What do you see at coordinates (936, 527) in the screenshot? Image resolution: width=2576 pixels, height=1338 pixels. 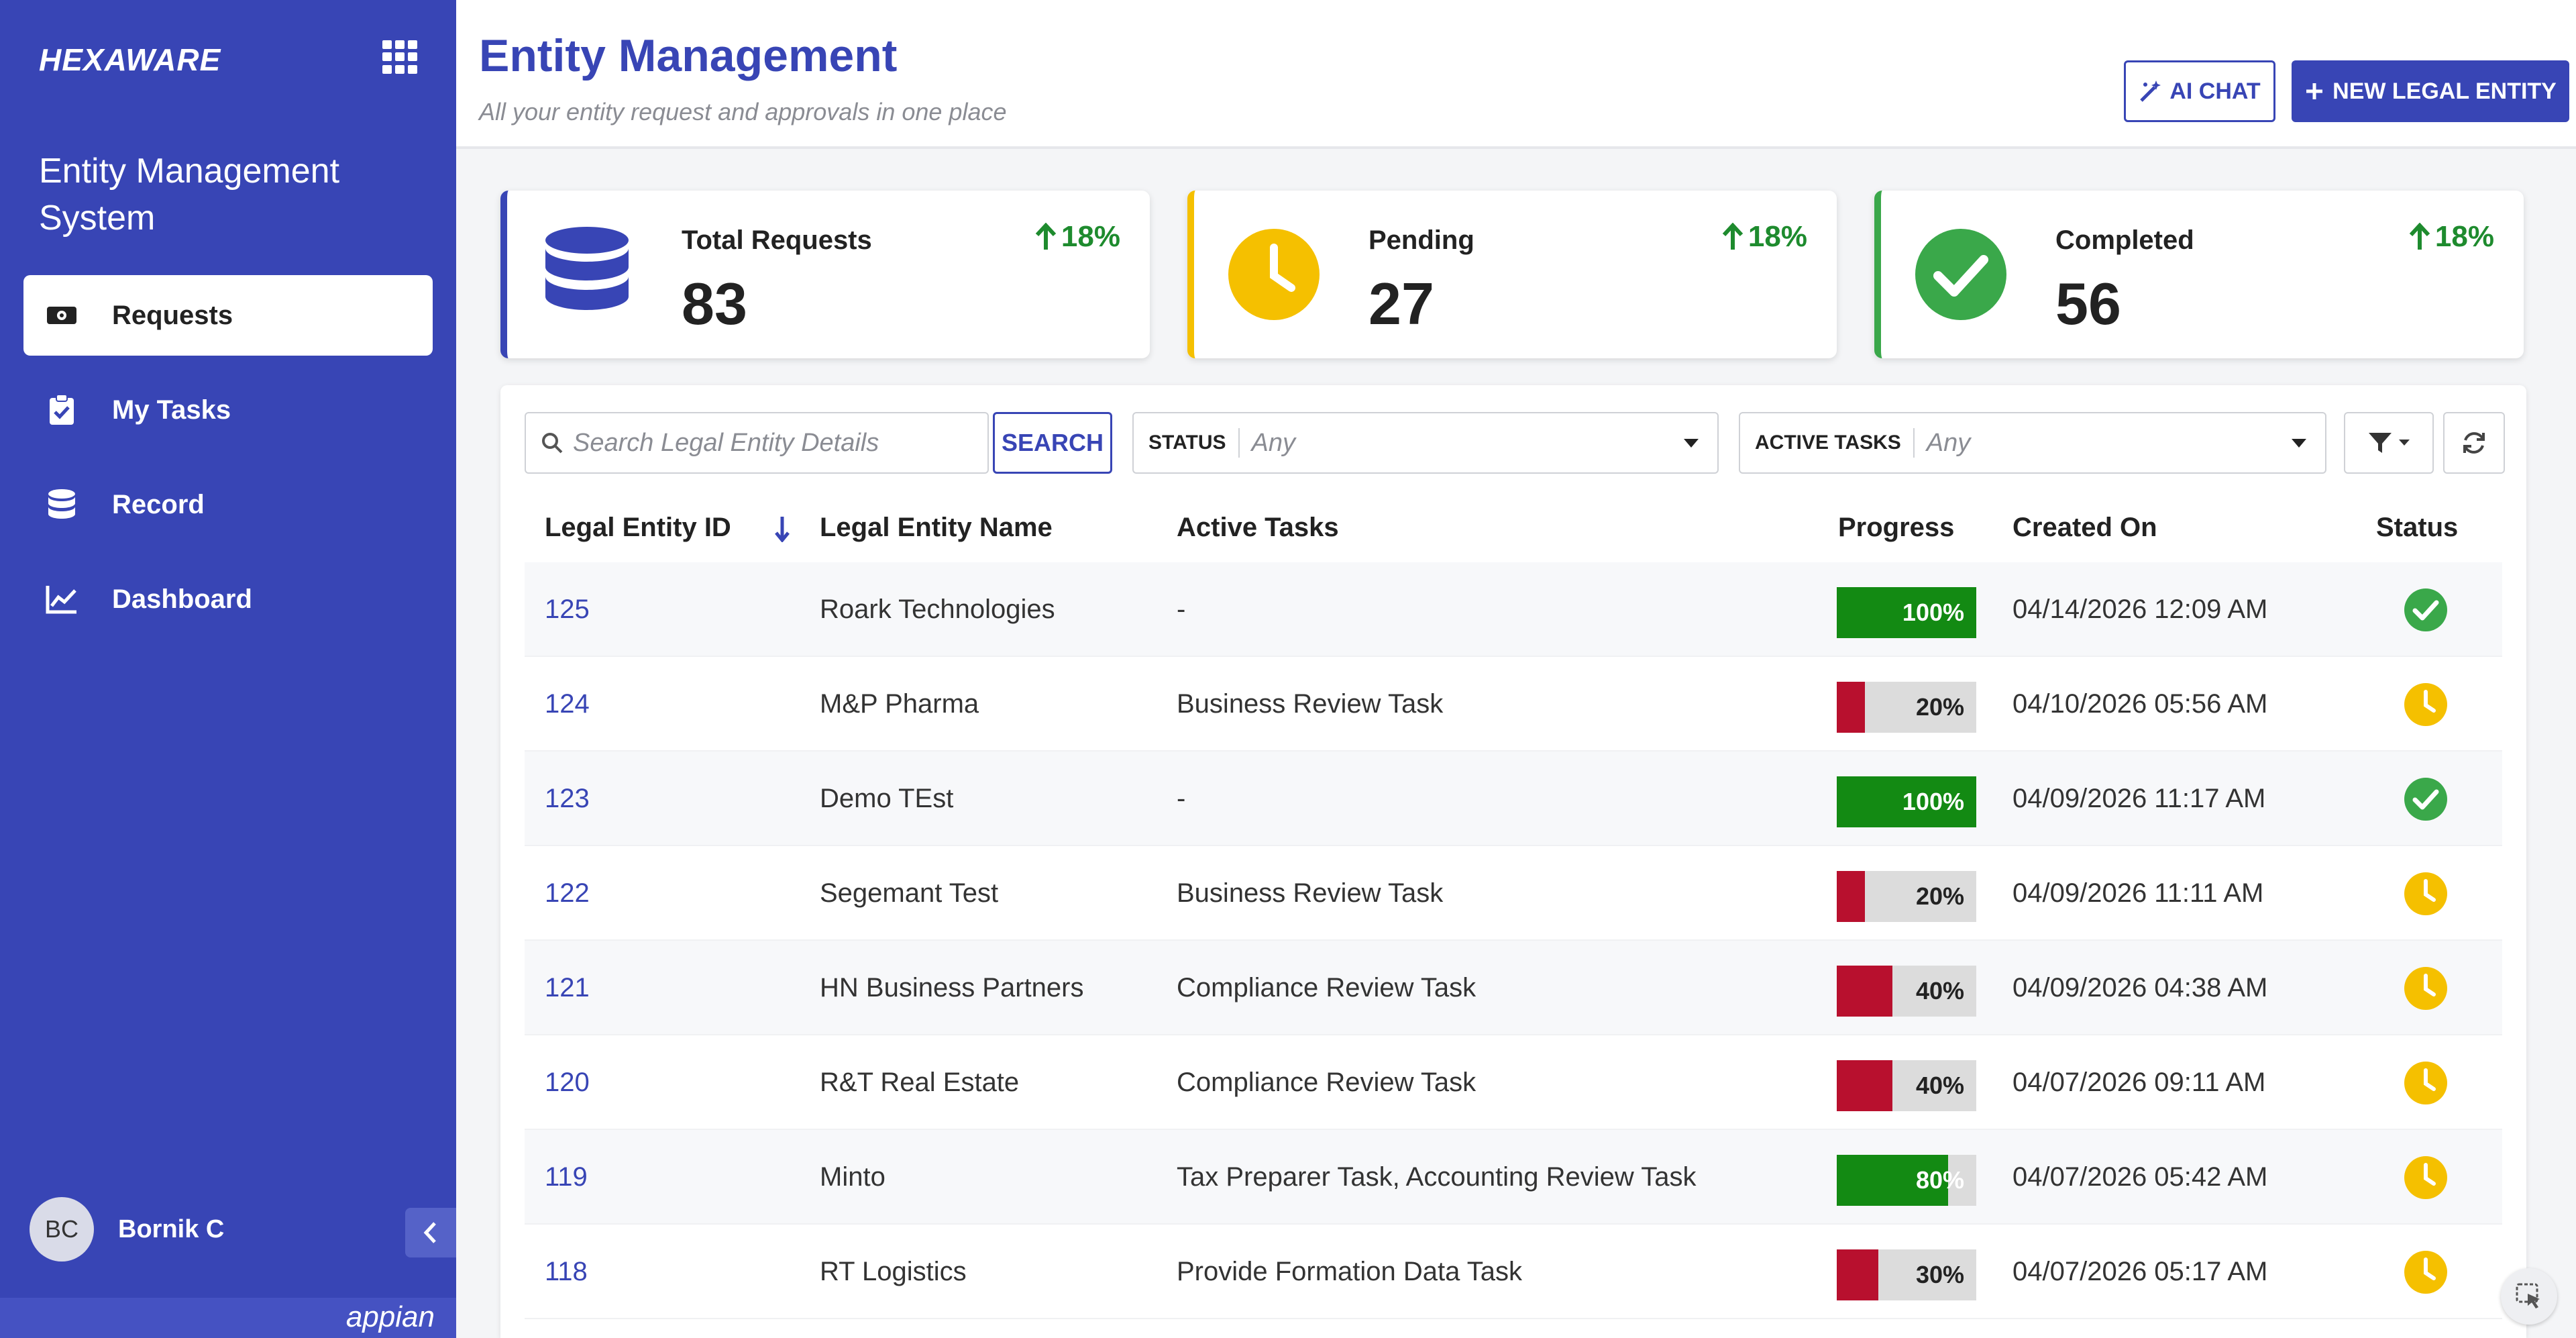 I see `col-header-name: Legal Entity Name` at bounding box center [936, 527].